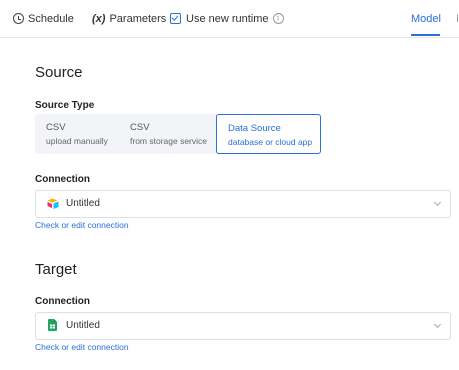  I want to click on airtable-icon, so click(53, 203).